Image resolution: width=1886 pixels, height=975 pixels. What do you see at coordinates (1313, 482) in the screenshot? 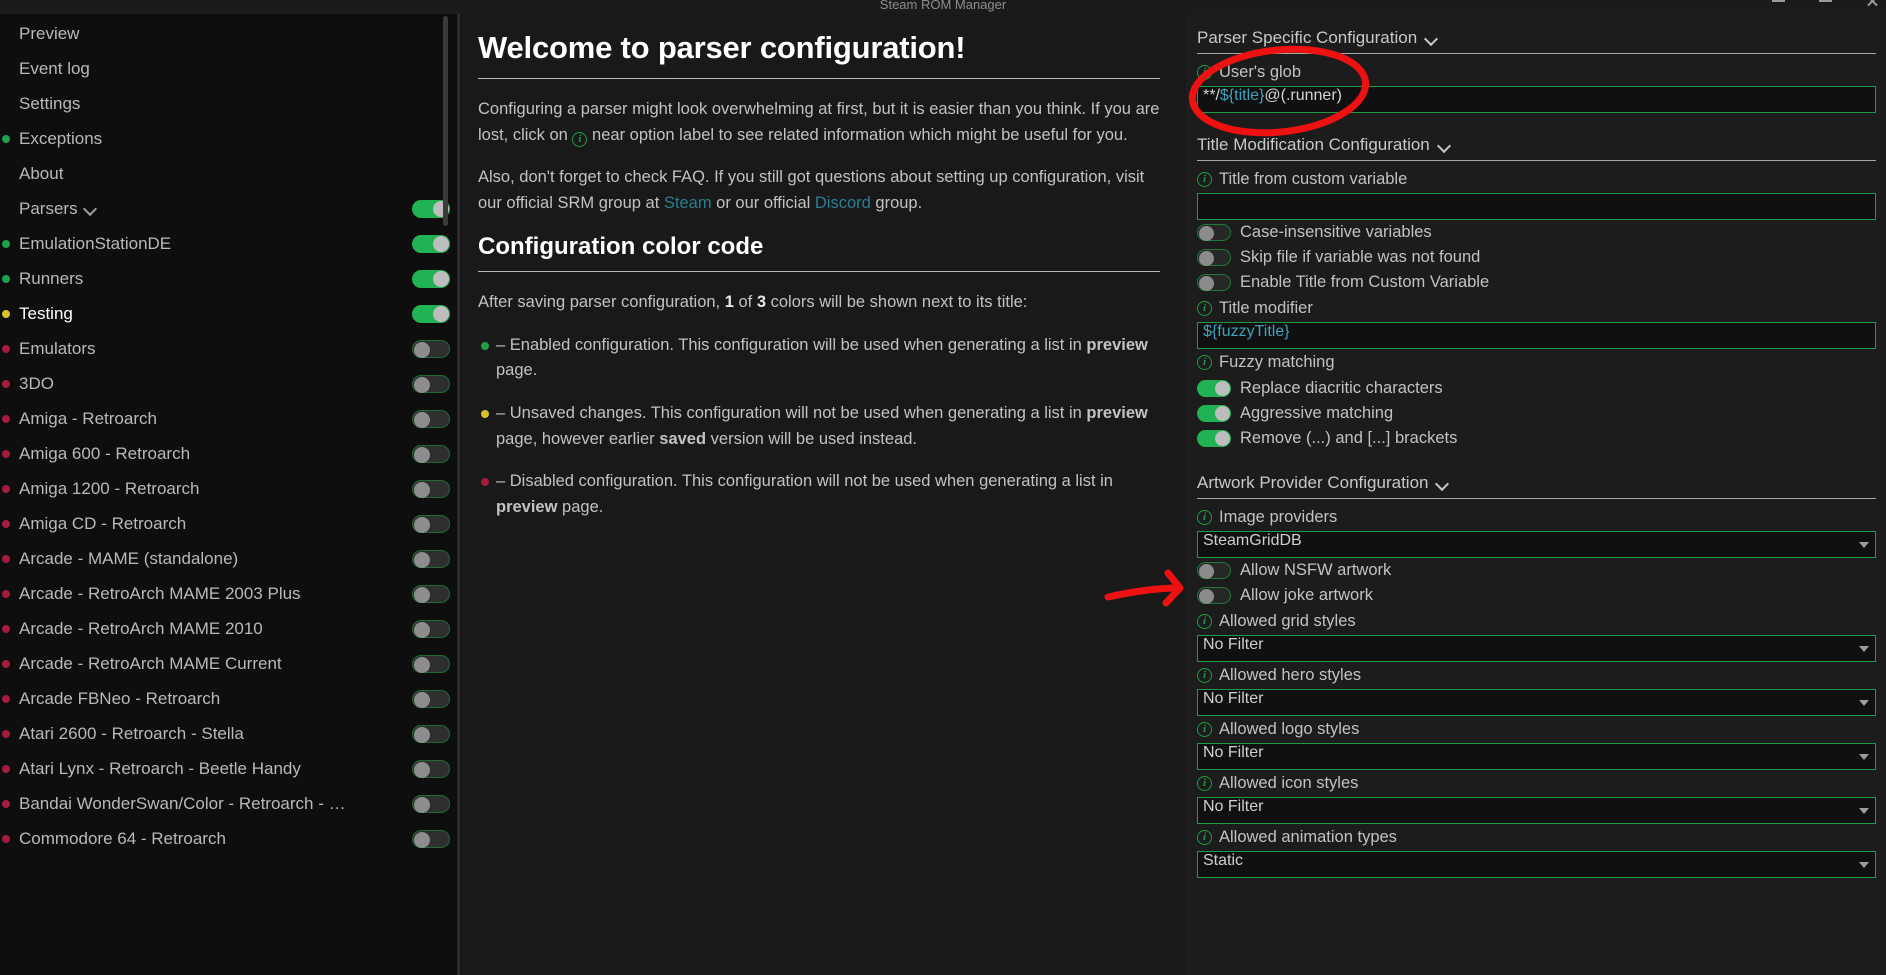
I see `artwork-provider-title: Artwork Provider Configuration` at bounding box center [1313, 482].